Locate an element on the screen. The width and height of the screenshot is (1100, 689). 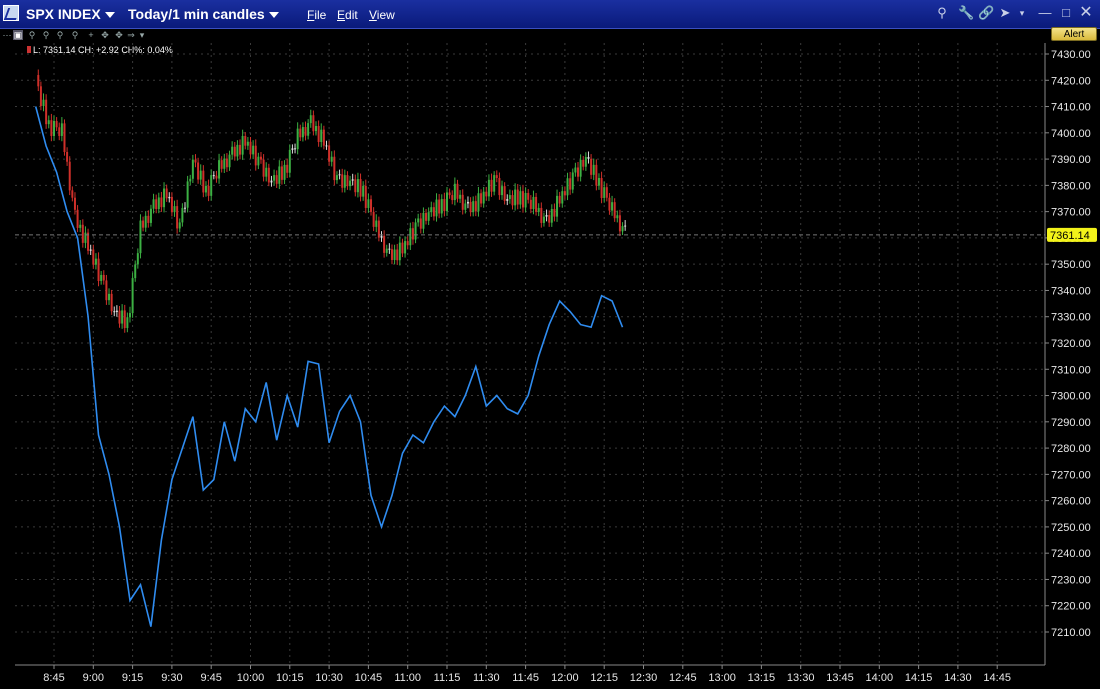
y-tick-label: 7240.00 is located at coordinates (1071, 554).